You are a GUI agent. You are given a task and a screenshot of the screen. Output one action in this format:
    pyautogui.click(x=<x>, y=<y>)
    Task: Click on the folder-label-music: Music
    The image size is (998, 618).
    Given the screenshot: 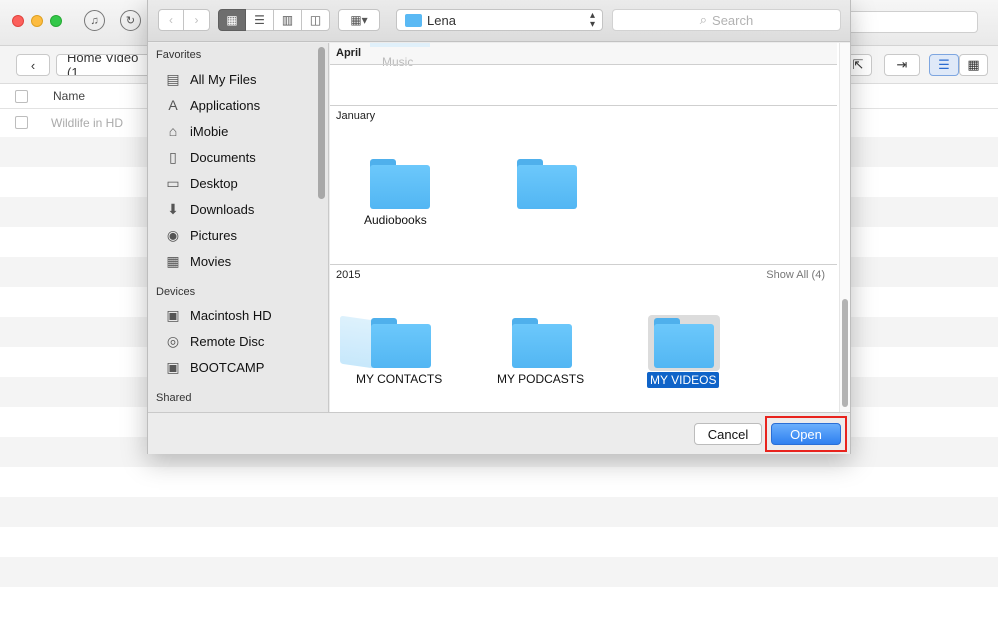 What is the action you would take?
    pyautogui.click(x=397, y=62)
    